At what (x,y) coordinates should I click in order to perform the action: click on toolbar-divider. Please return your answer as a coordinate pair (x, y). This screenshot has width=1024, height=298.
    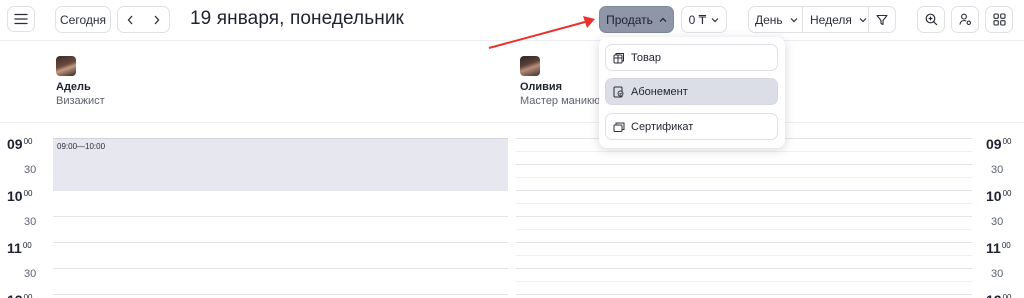
    Looking at the image, I should click on (512, 40).